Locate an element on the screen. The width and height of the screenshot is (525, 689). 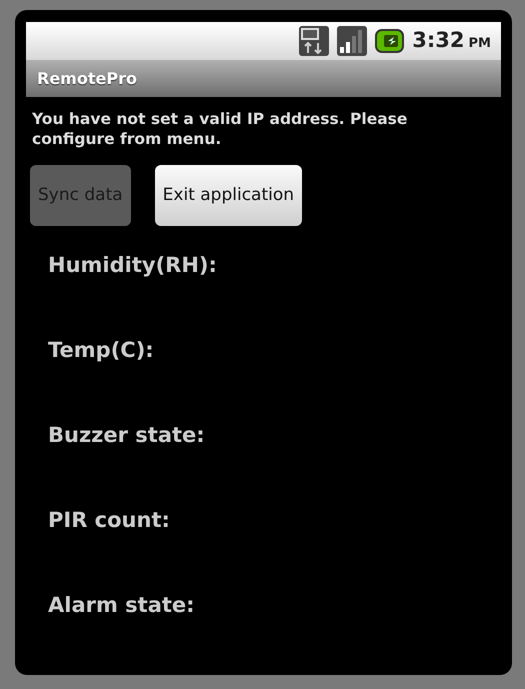
action-button: Exit application is located at coordinates (228, 195).